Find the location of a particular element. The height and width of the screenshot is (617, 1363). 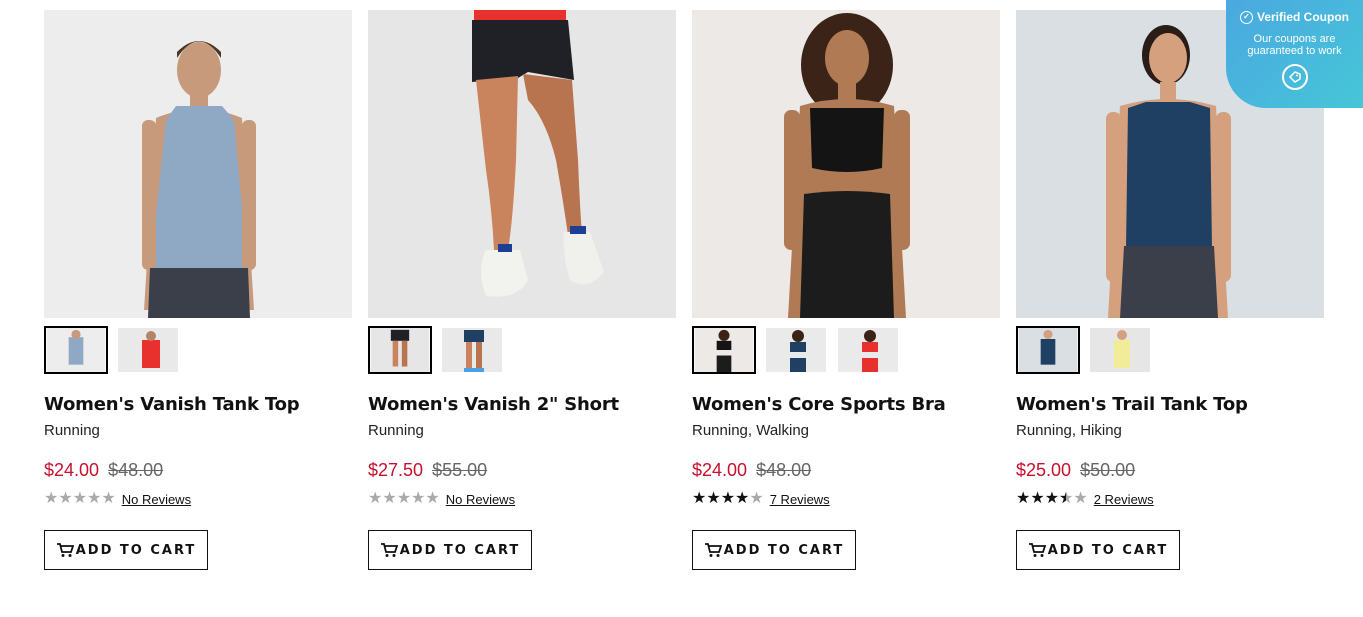

price-block: $25.00 $50.00 is located at coordinates (1075, 470).